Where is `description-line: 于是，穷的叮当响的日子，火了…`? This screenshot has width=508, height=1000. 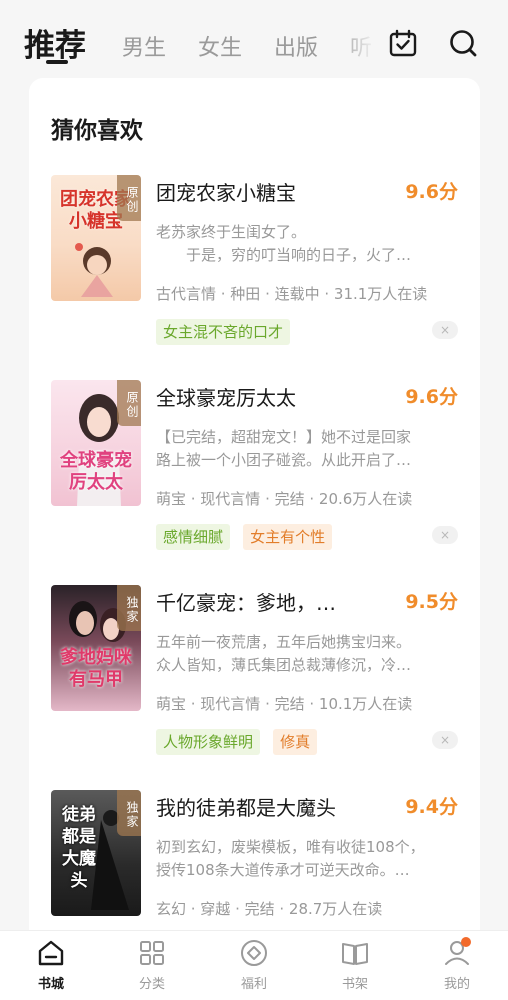 description-line: 于是，穷的叮当响的日子，火了… is located at coordinates (284, 255).